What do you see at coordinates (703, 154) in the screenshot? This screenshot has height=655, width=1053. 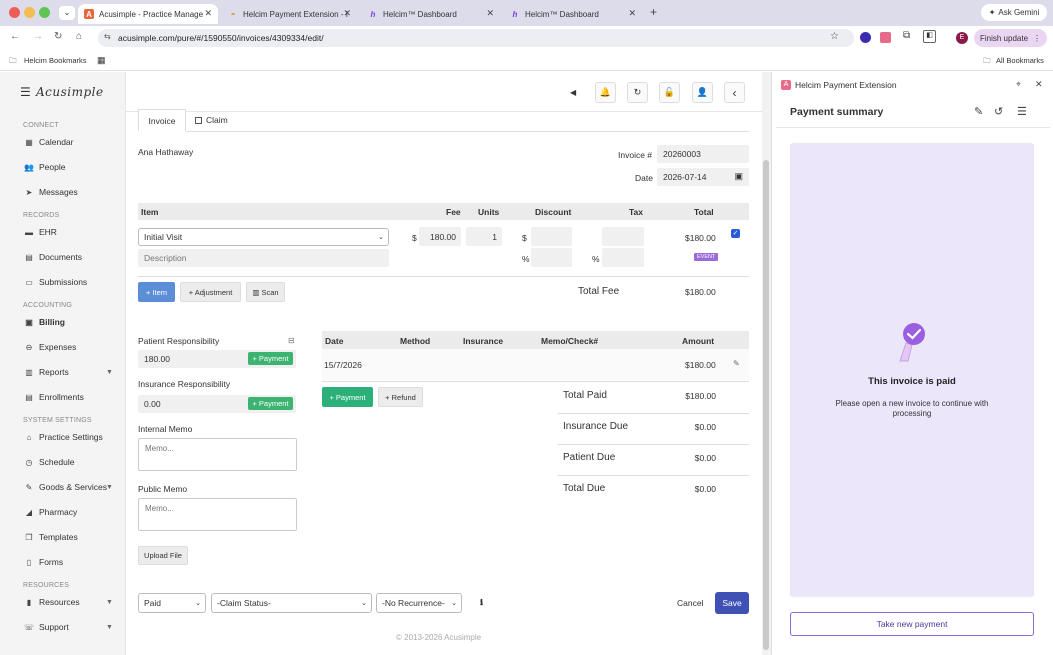 I see `invoice-number-field: 20260003` at bounding box center [703, 154].